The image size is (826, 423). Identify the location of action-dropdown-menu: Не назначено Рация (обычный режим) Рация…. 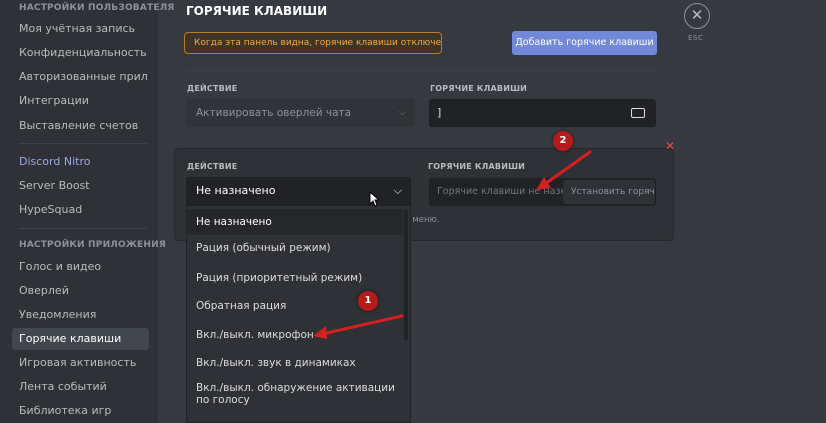
(298, 314).